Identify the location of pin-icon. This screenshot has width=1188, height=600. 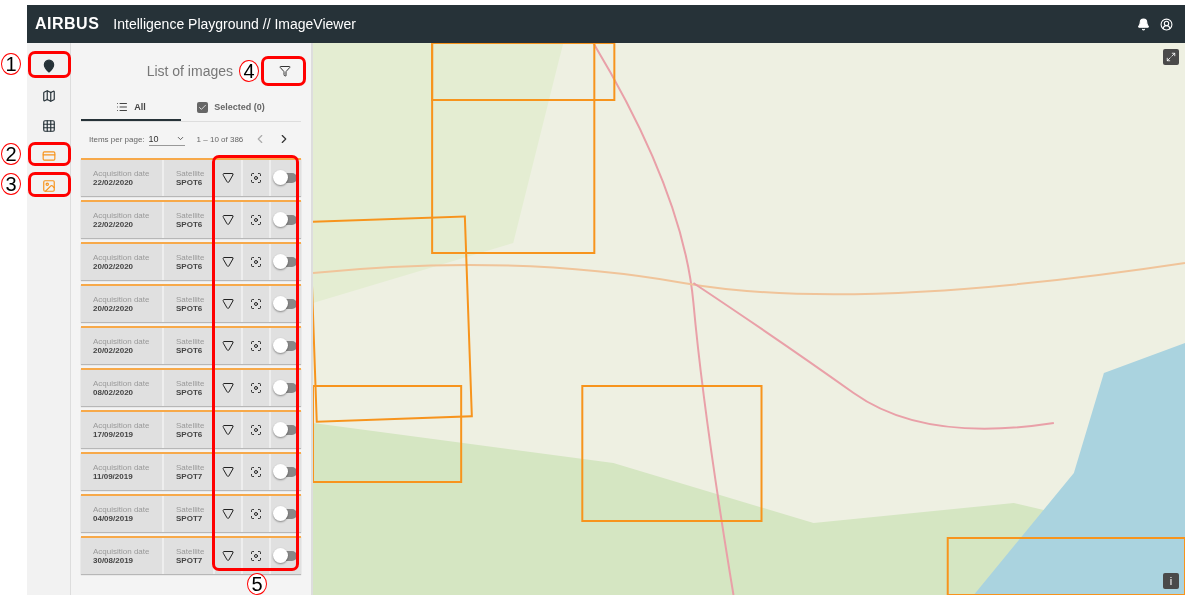
(48, 66).